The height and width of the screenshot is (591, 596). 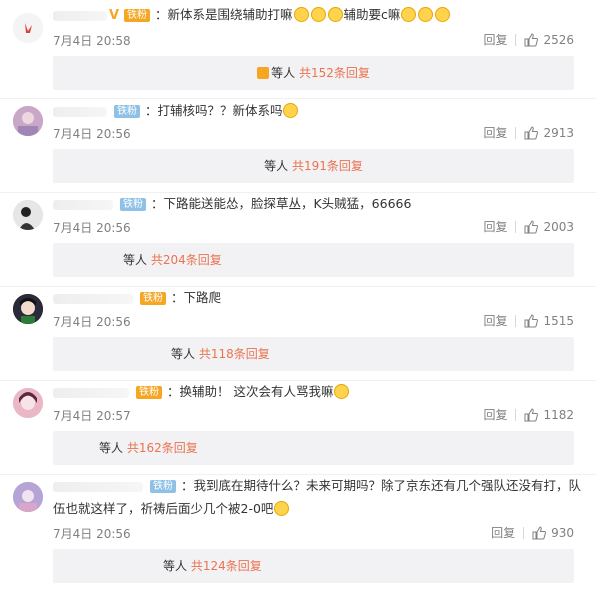 What do you see at coordinates (162, 448) in the screenshot?
I see `more-replies-link: 共162条回复` at bounding box center [162, 448].